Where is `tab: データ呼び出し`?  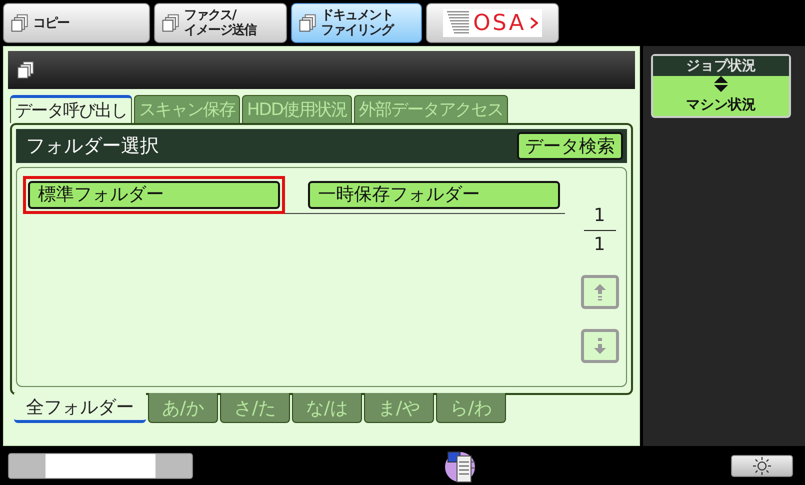
tab: データ呼び出し is located at coordinates (71, 109).